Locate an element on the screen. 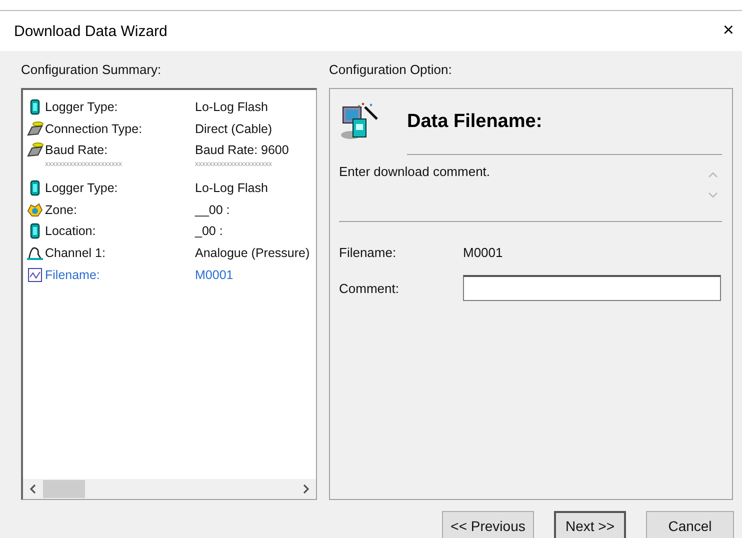  summary-label: Location: is located at coordinates (71, 231).